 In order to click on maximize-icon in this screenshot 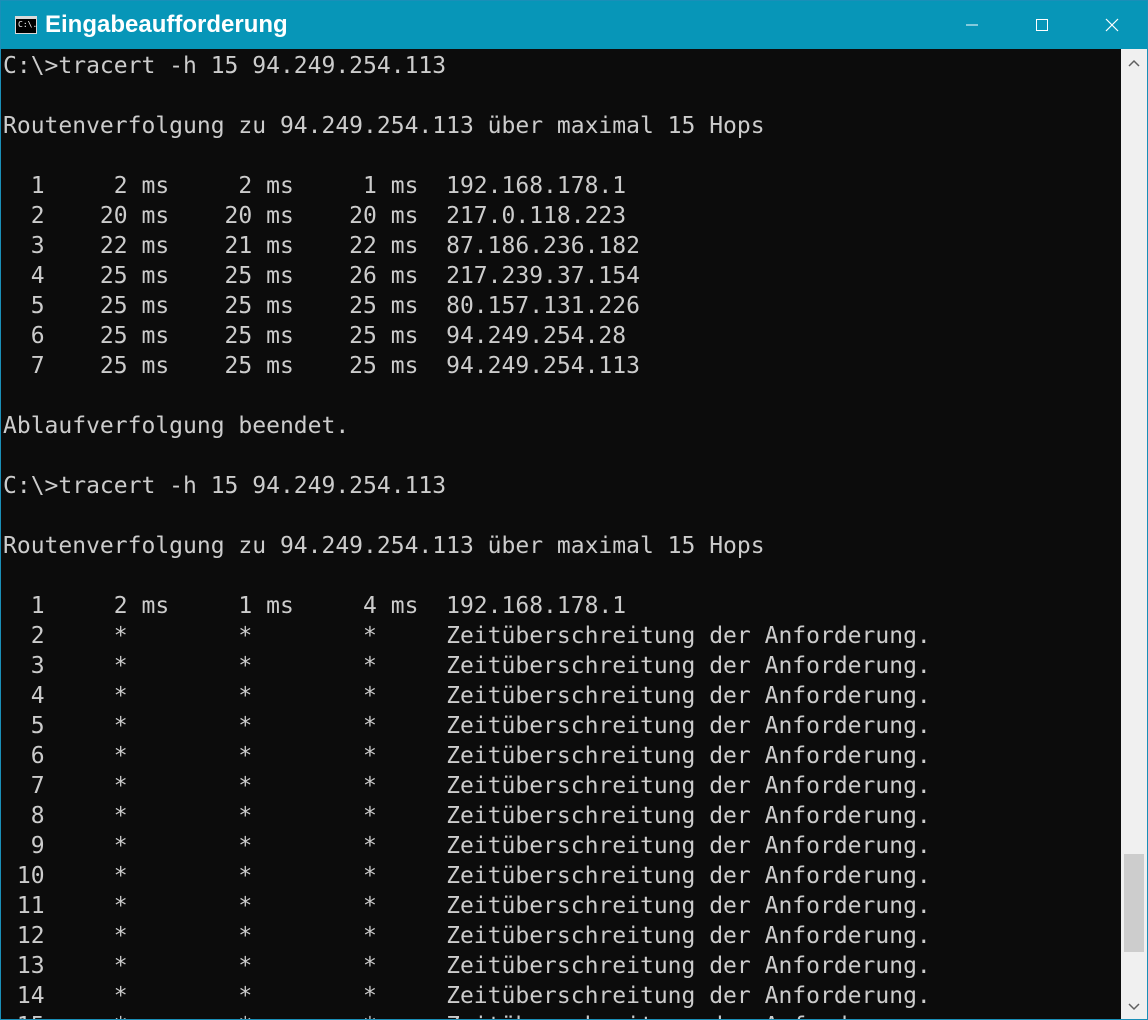, I will do `click(1042, 25)`.